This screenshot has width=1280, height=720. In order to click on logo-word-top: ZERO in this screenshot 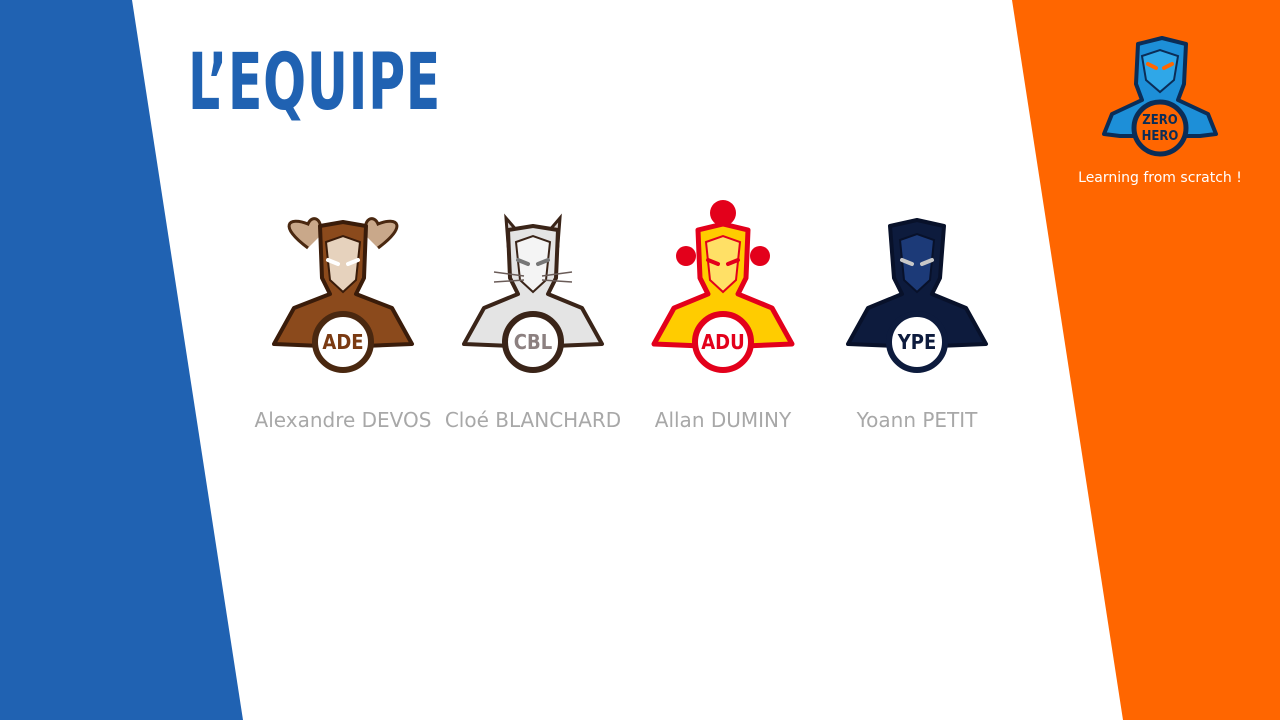, I will do `click(1159, 120)`.